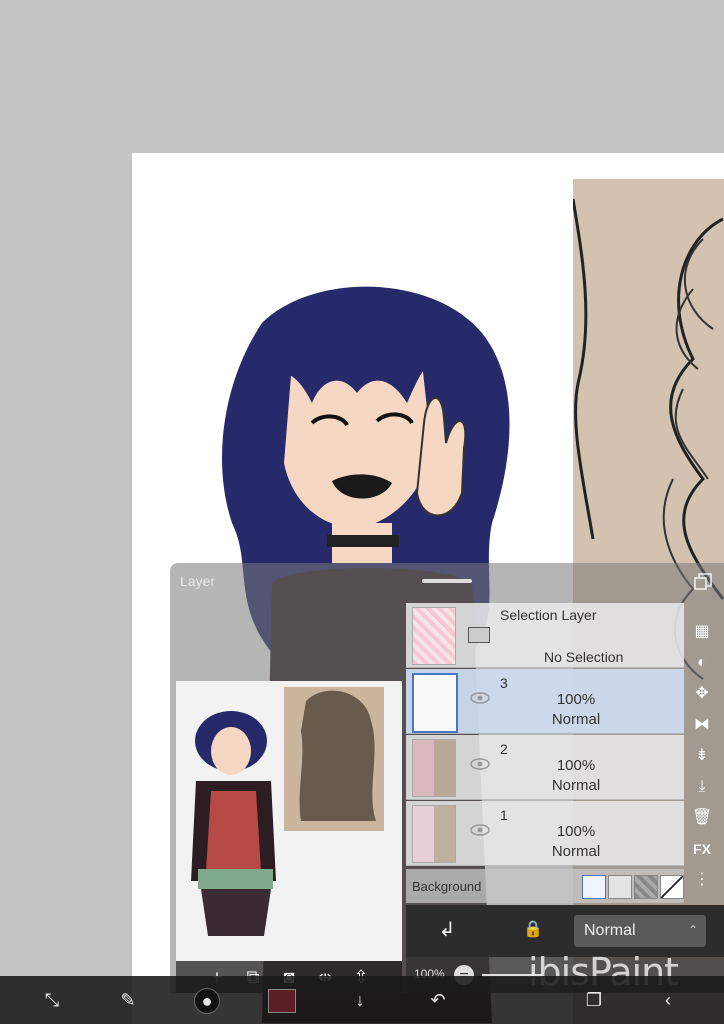 The height and width of the screenshot is (1024, 724). Describe the element at coordinates (447, 886) in the screenshot. I see `background-label: Background` at that location.